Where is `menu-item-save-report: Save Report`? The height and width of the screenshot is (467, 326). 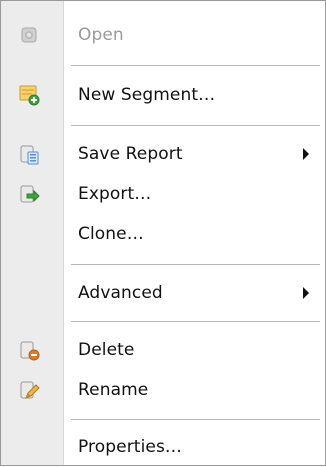
menu-item-save-report: Save Report is located at coordinates (163, 154).